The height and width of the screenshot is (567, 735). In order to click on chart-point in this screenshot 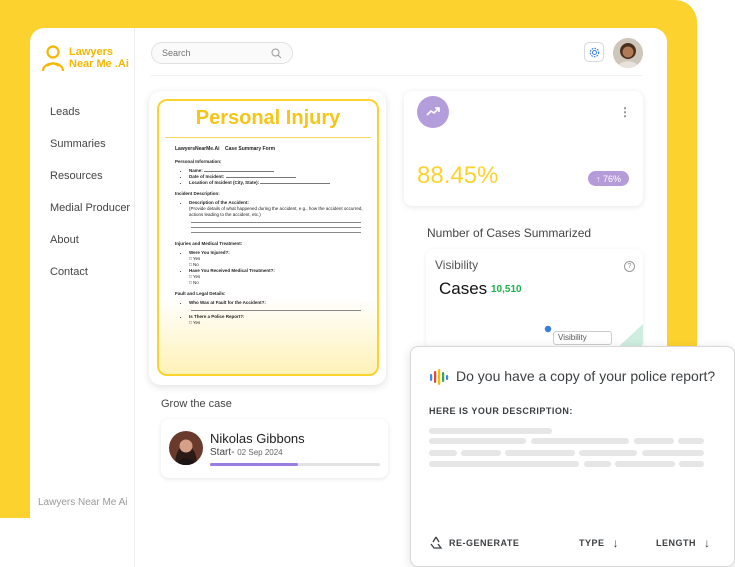, I will do `click(548, 329)`.